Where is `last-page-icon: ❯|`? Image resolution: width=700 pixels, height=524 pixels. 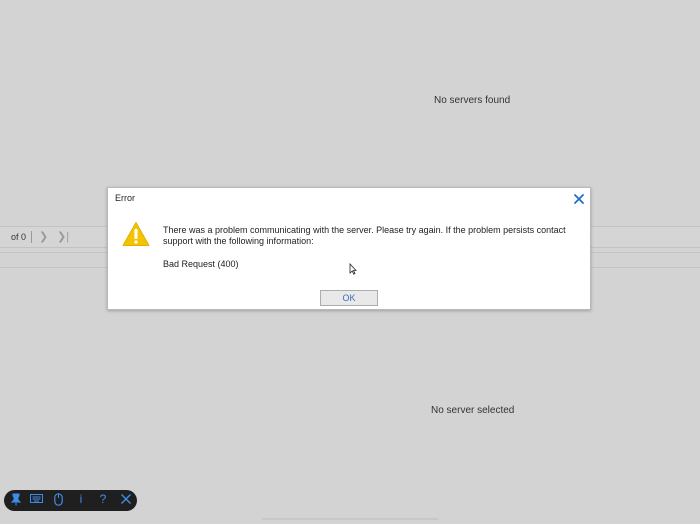
last-page-icon: ❯| is located at coordinates (63, 236).